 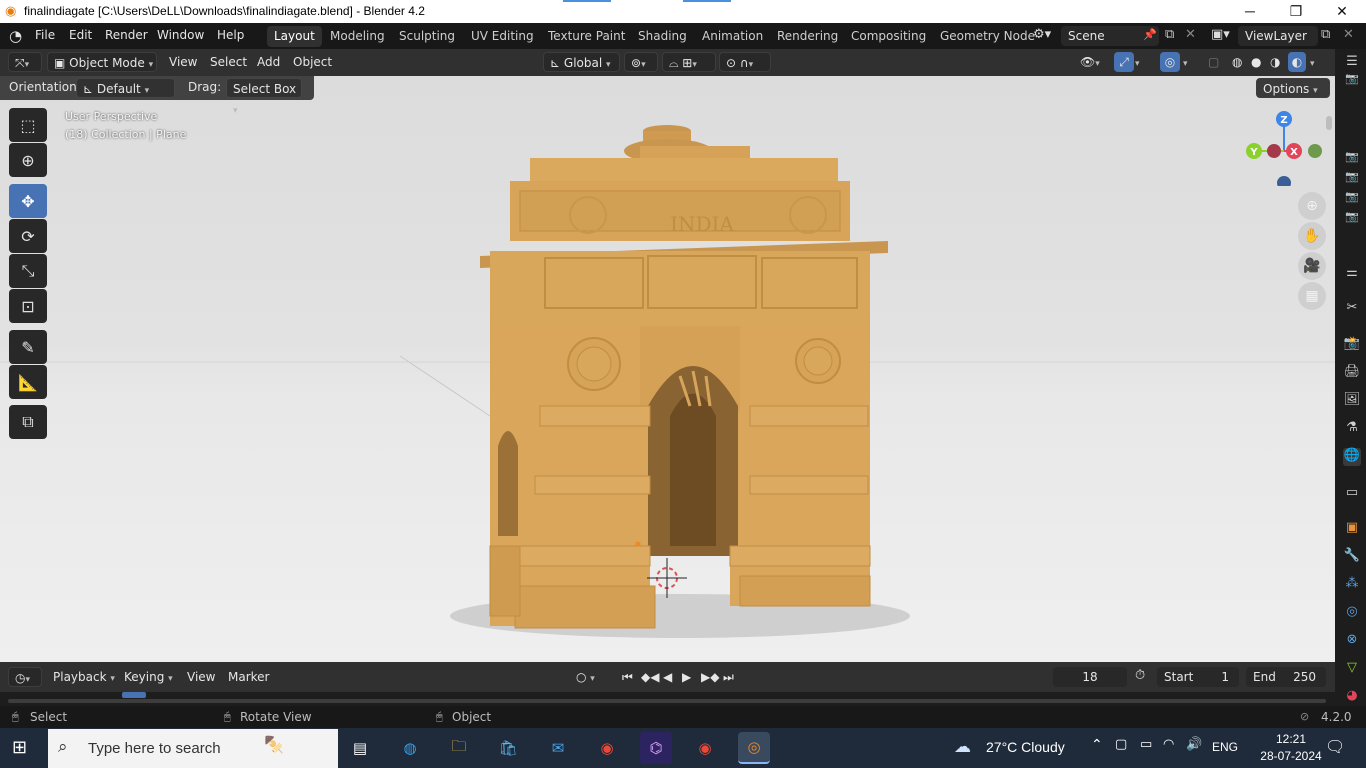 What do you see at coordinates (228, 62) in the screenshot?
I see `menu-select: Select` at bounding box center [228, 62].